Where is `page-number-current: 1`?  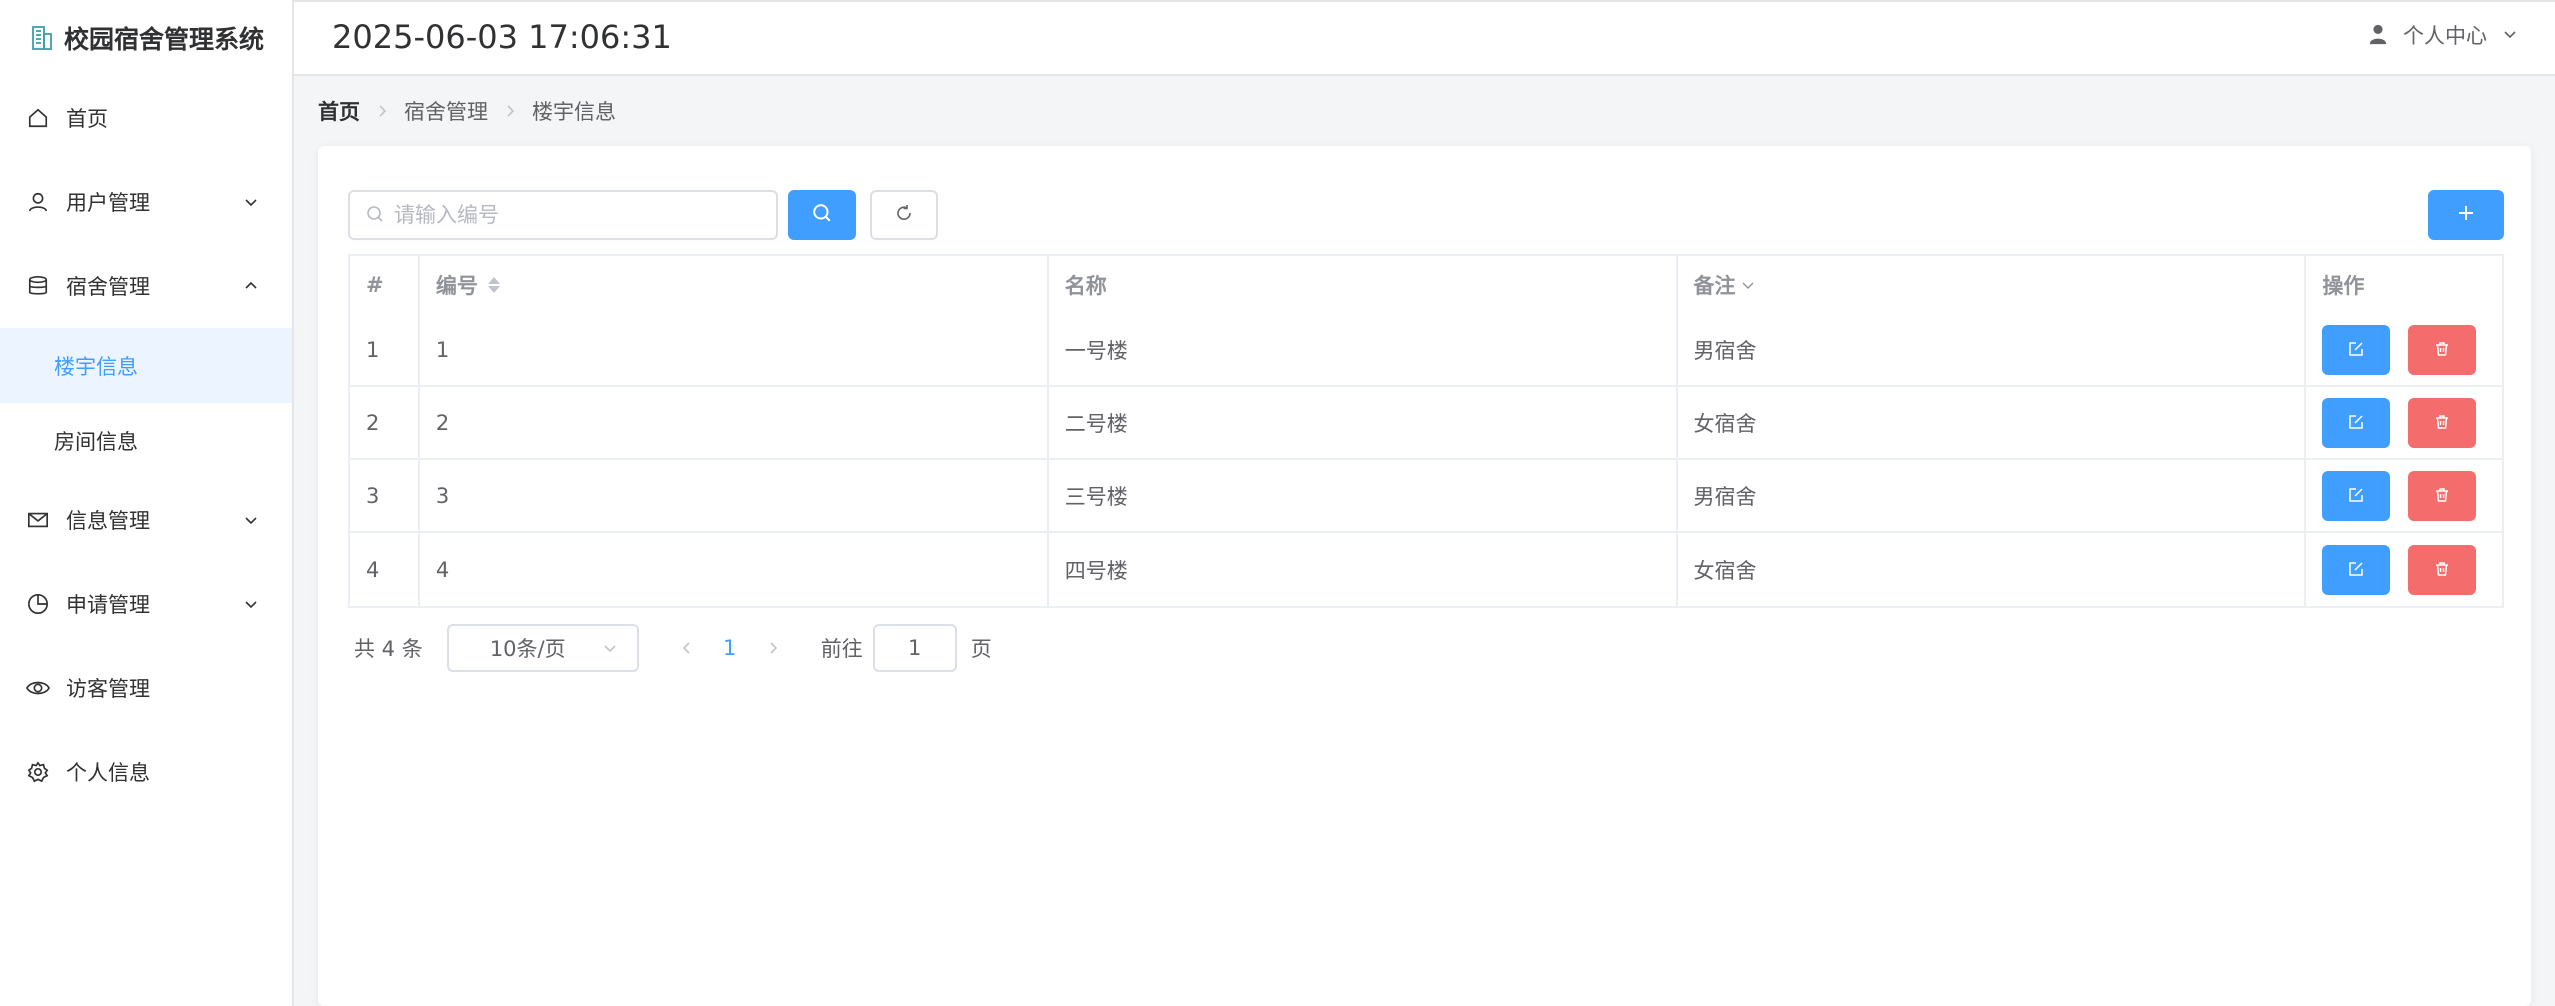 page-number-current: 1 is located at coordinates (730, 648).